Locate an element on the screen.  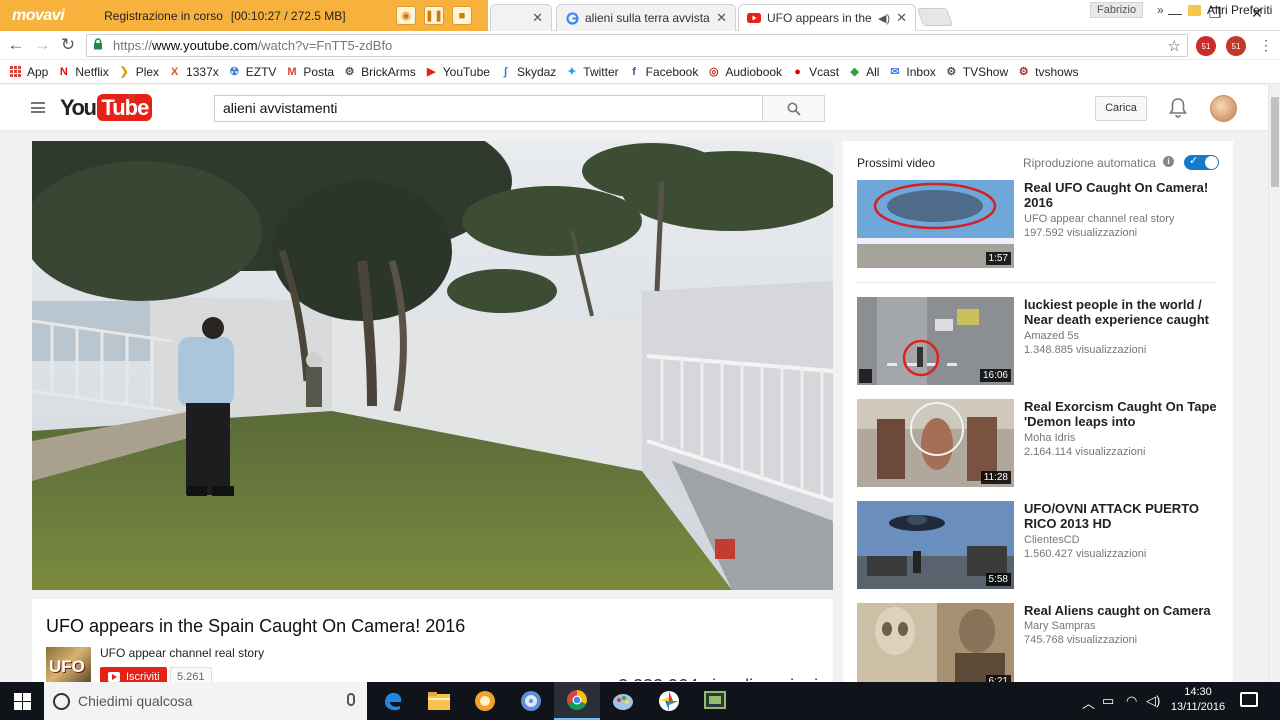
recommended-video-title: UFO/OVNI ATTACK PUERTO RICO 2013 HD is located at coordinates (1124, 516).